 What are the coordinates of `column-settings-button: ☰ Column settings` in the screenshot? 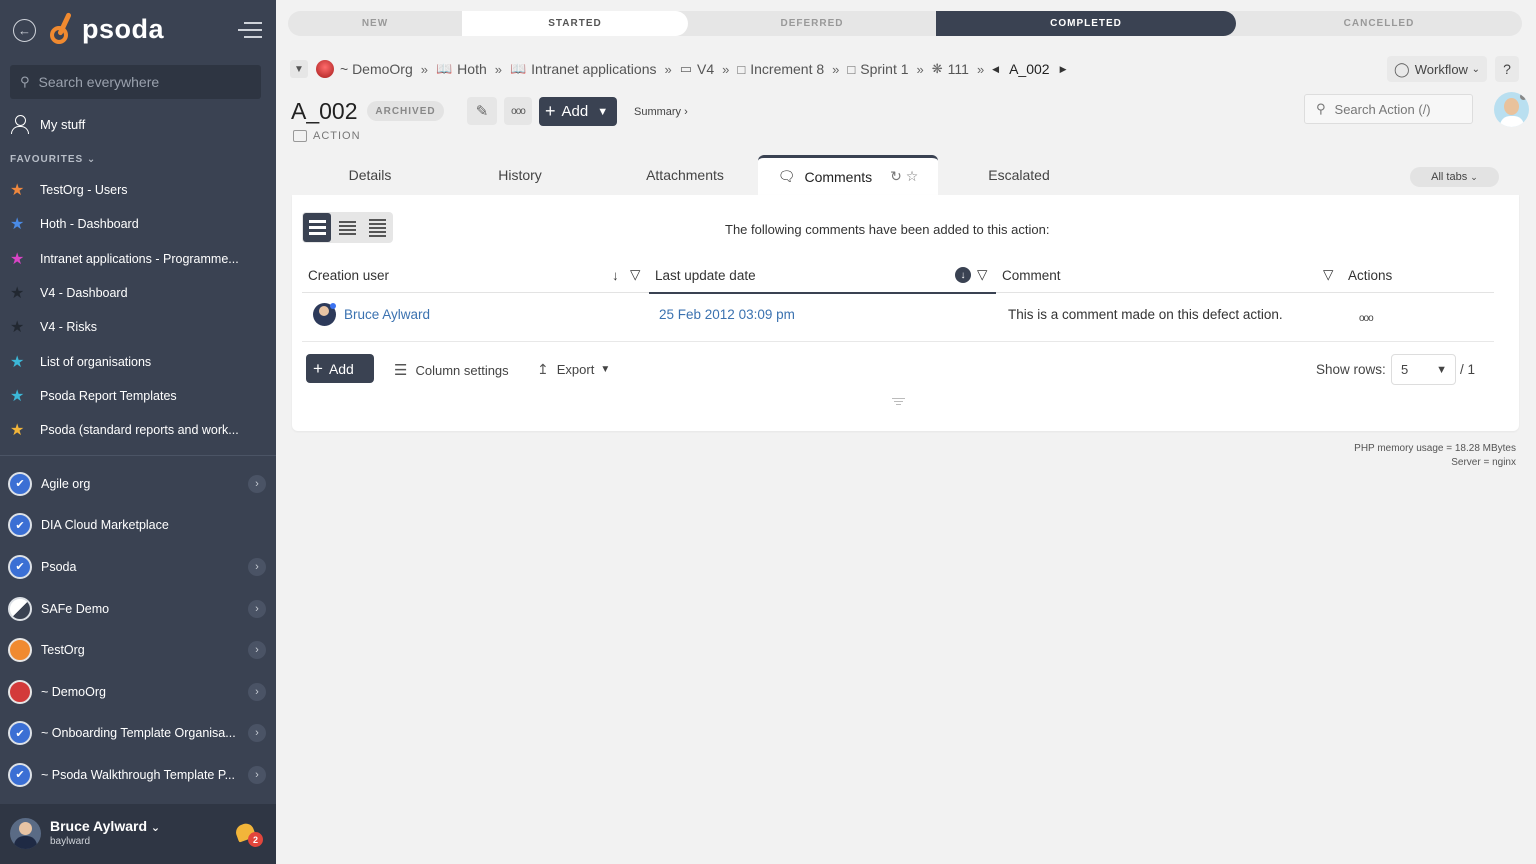 It's located at (451, 370).